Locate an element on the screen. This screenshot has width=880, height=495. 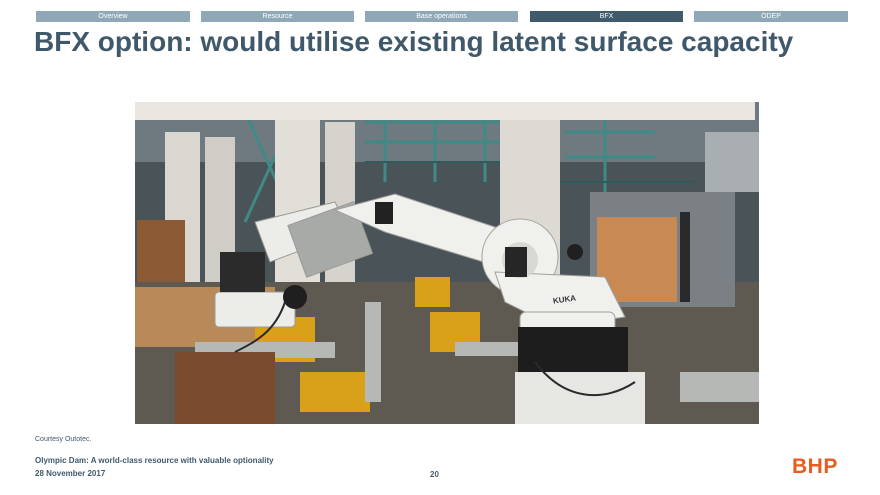
footer-date: 28 November 2017 is located at coordinates (70, 473).